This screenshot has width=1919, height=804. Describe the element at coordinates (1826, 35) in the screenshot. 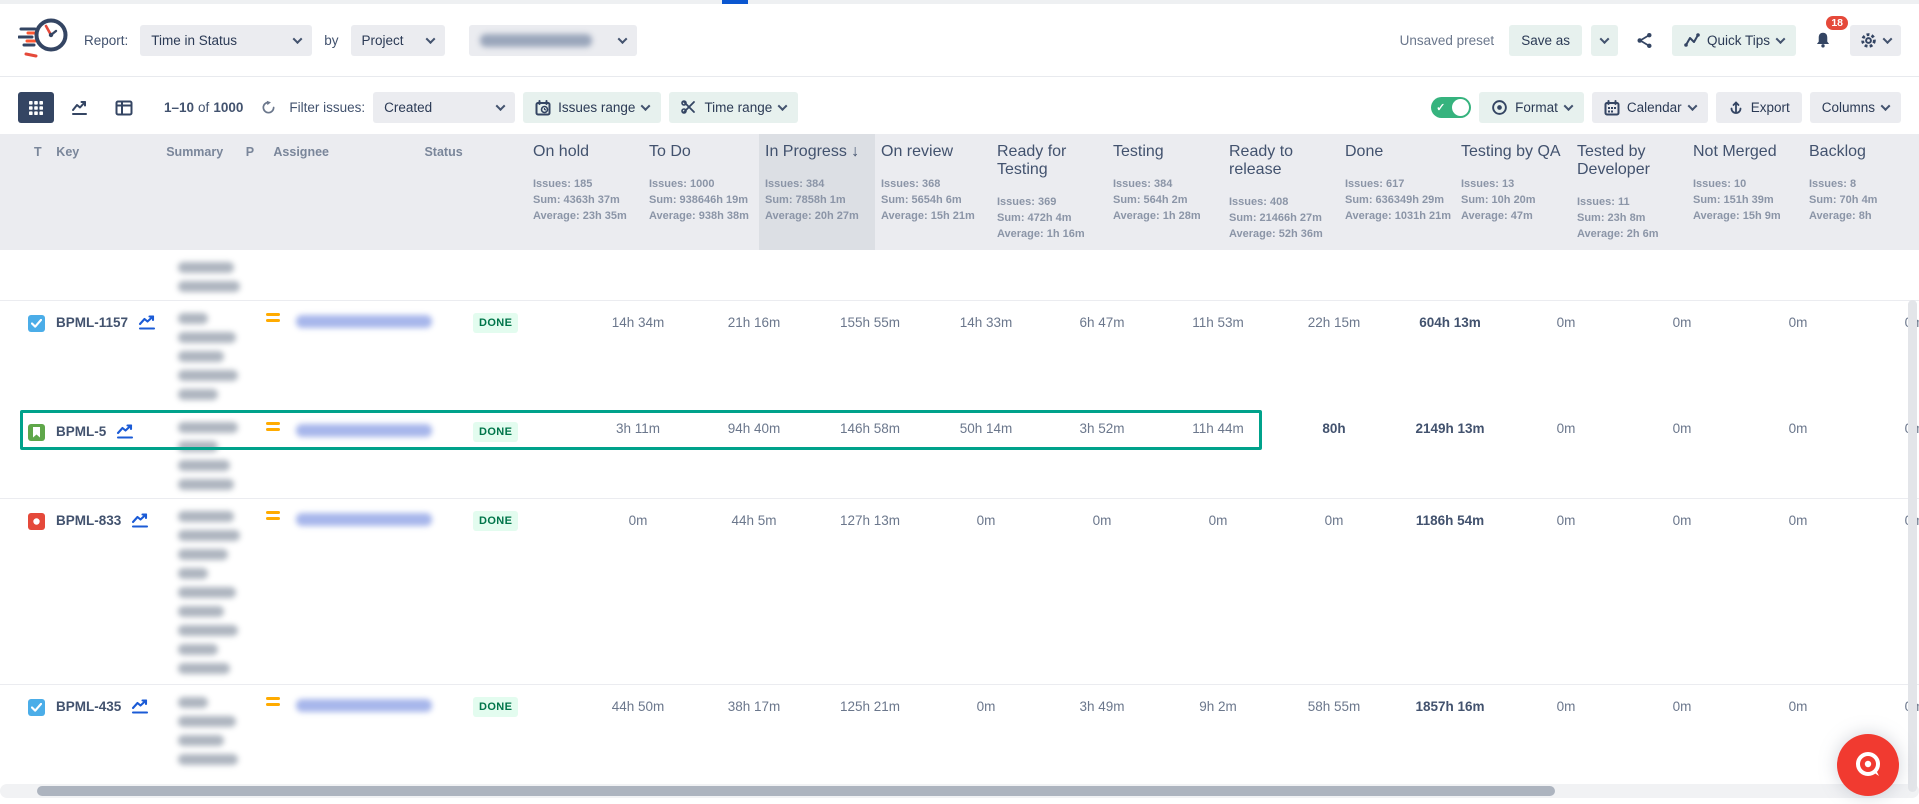

I see `notifications-button: 18` at that location.